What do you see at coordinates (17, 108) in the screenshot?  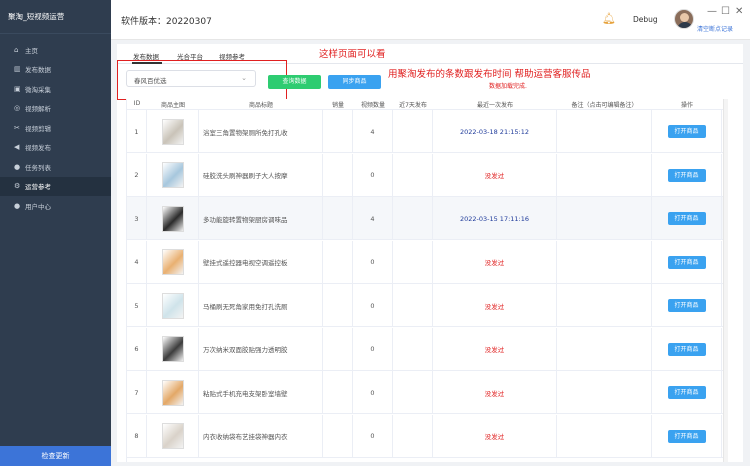 I see `video-parse-icon: ◎` at bounding box center [17, 108].